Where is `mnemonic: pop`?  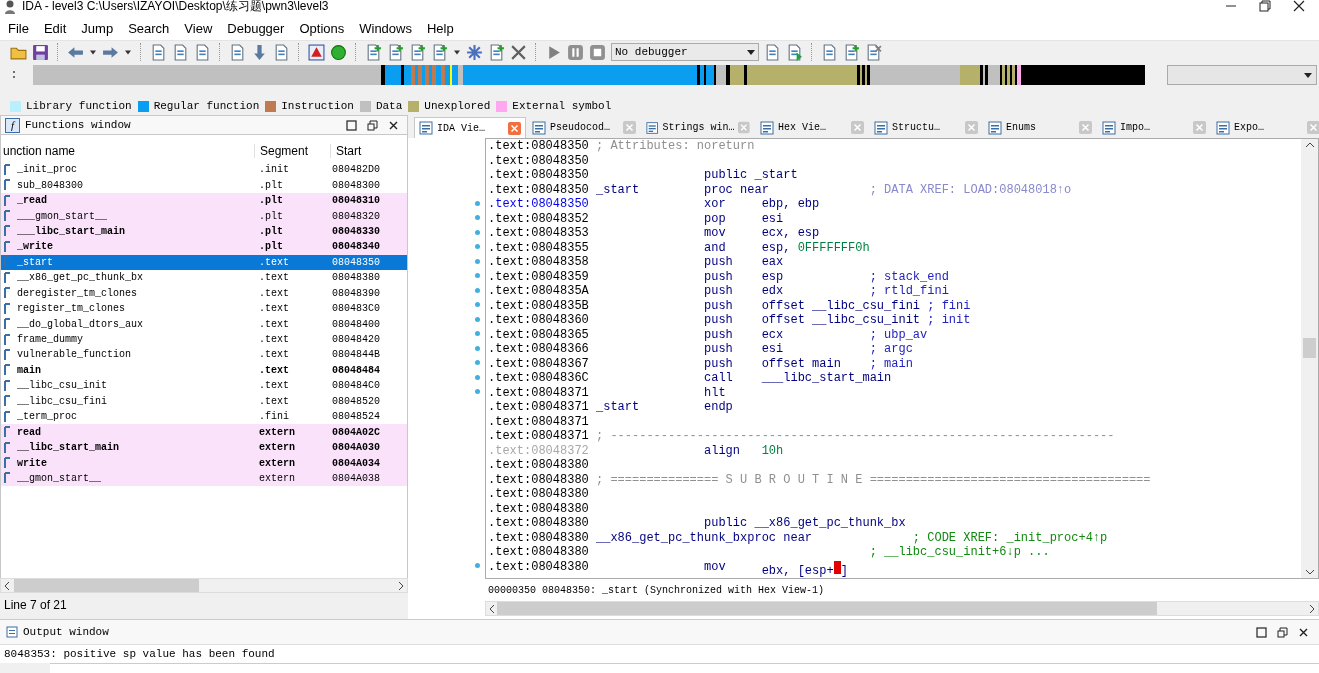
mnemonic: pop is located at coordinates (715, 218).